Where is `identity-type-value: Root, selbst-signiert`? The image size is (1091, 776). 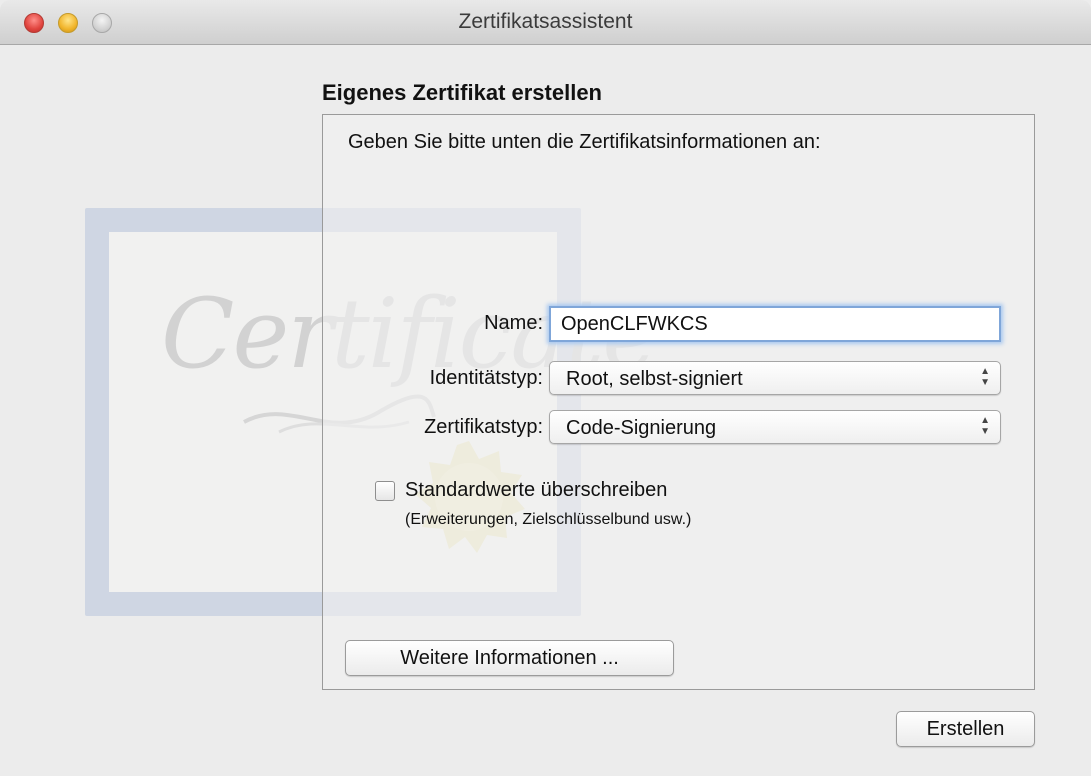
identity-type-value: Root, selbst-signiert is located at coordinates (654, 379).